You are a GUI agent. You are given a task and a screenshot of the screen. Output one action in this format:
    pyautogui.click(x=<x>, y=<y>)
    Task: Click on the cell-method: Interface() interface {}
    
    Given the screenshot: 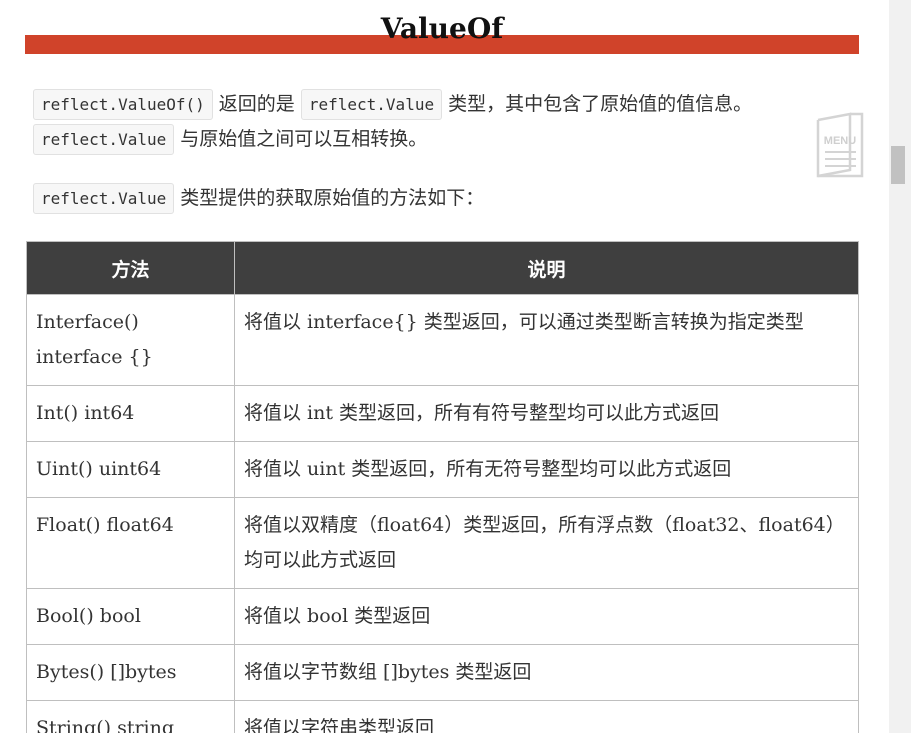 What is the action you would take?
    pyautogui.click(x=130, y=340)
    